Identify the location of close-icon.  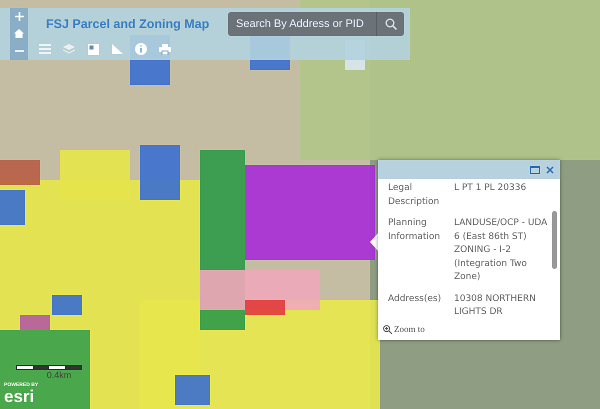
(550, 170).